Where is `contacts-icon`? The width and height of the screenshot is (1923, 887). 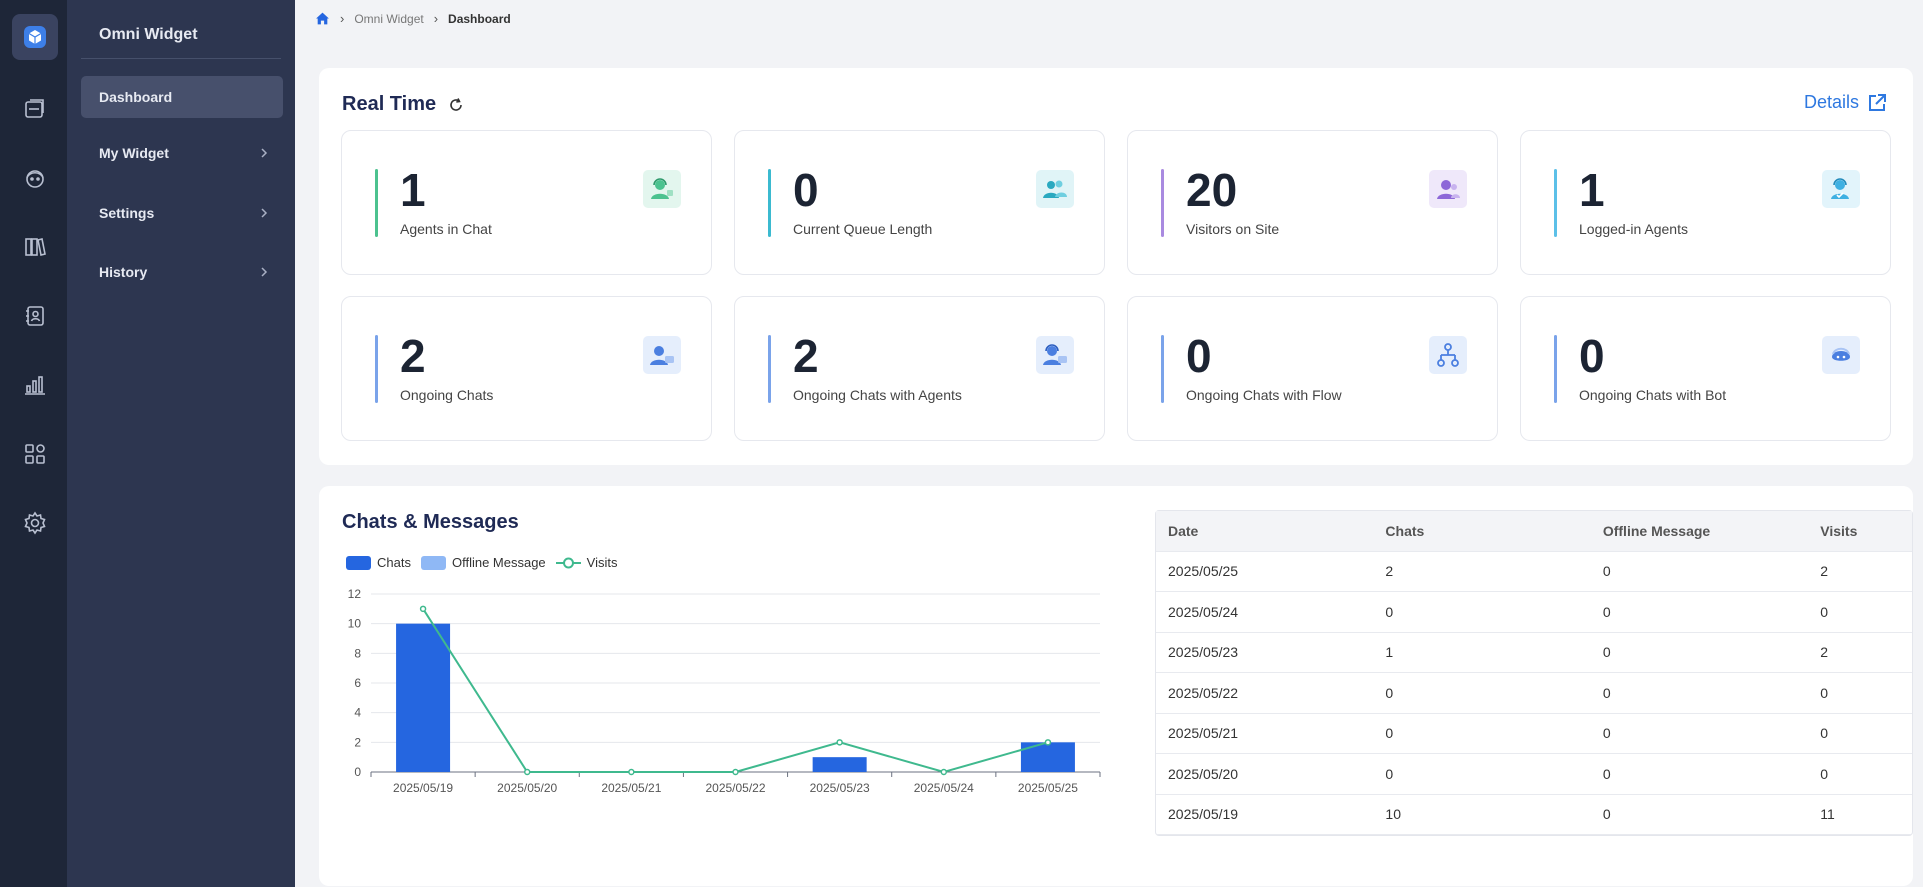 contacts-icon is located at coordinates (35, 316).